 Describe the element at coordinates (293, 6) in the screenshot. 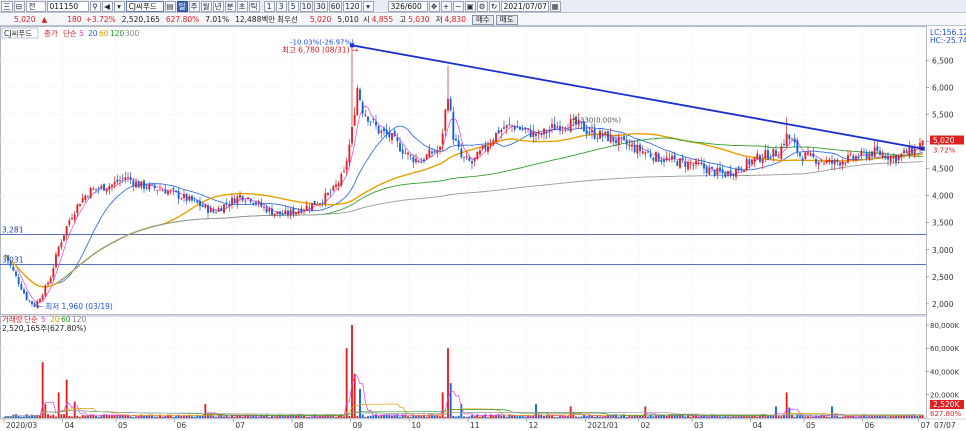

I see `interval-5-button: 5` at that location.